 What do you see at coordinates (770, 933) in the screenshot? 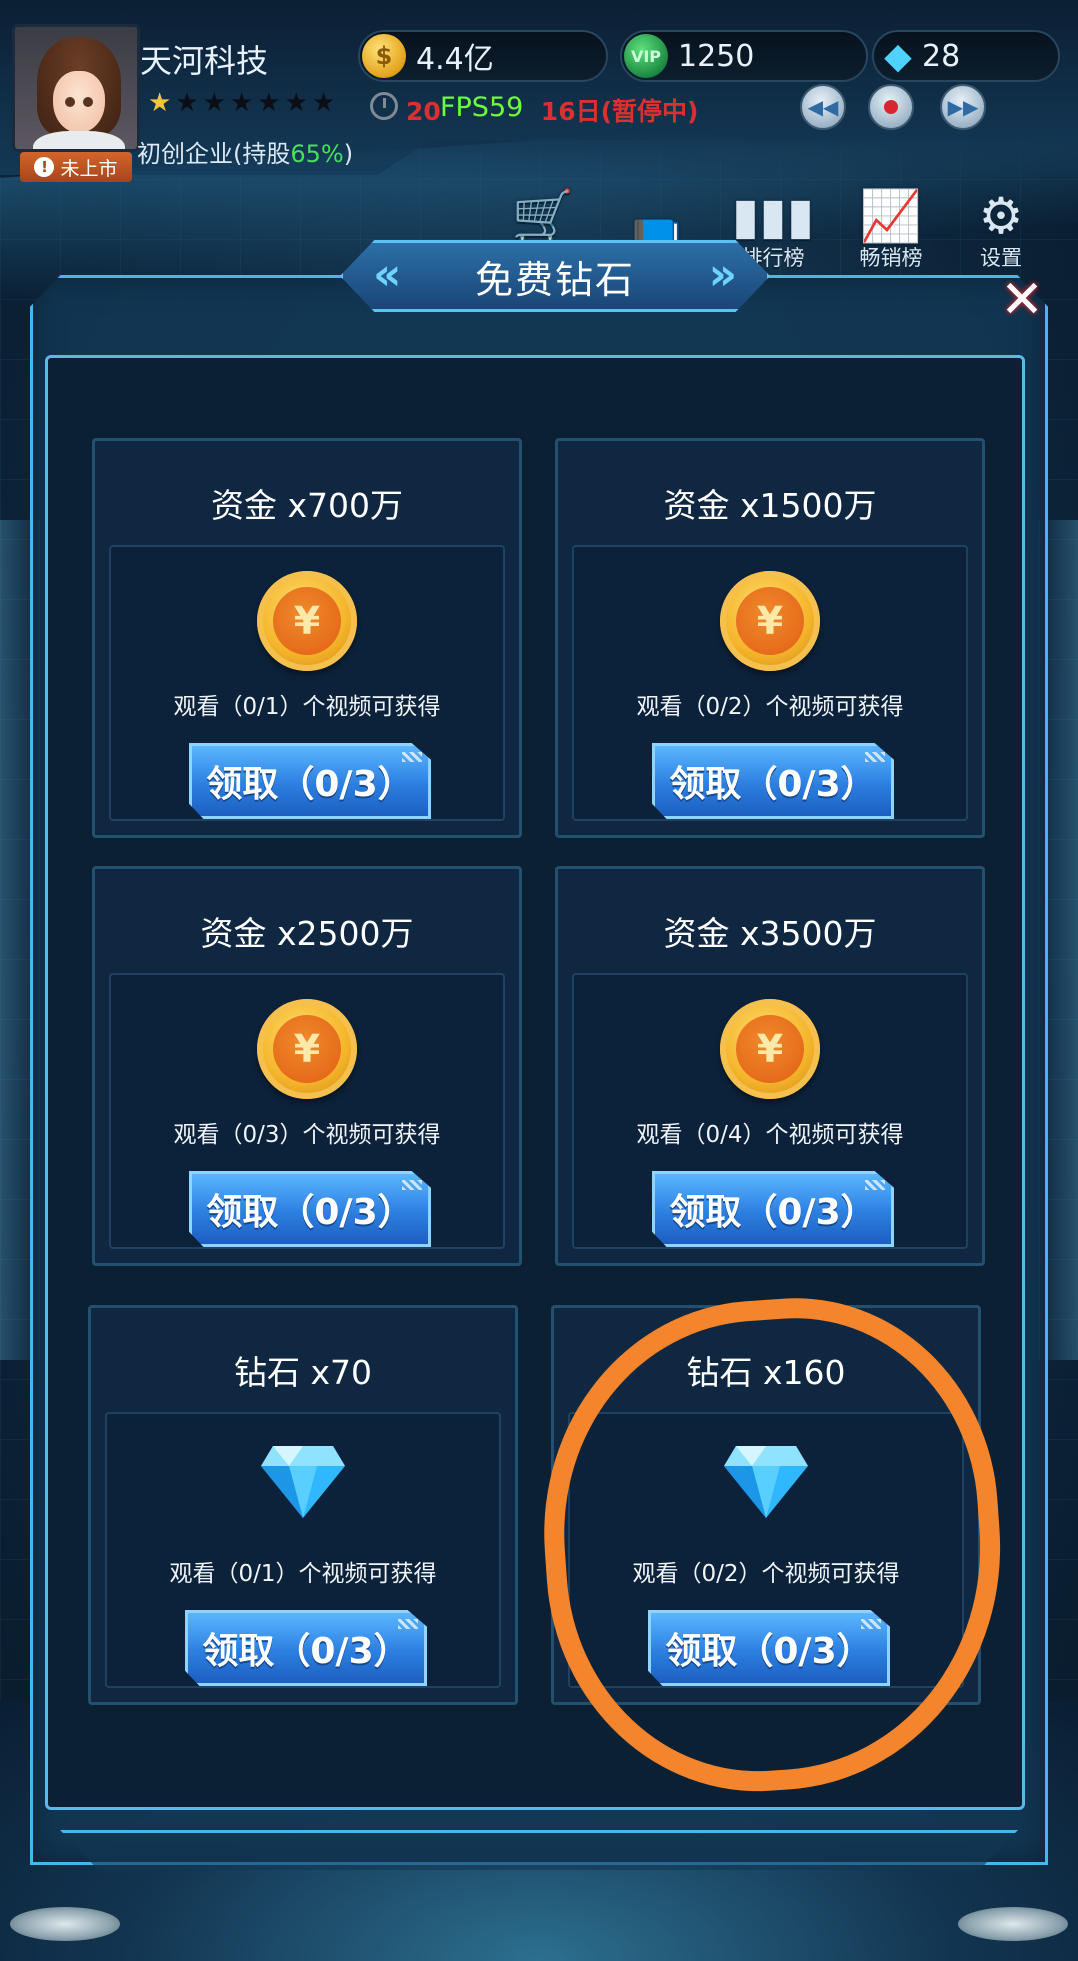
I see `reward-title: 资金 x3500万` at bounding box center [770, 933].